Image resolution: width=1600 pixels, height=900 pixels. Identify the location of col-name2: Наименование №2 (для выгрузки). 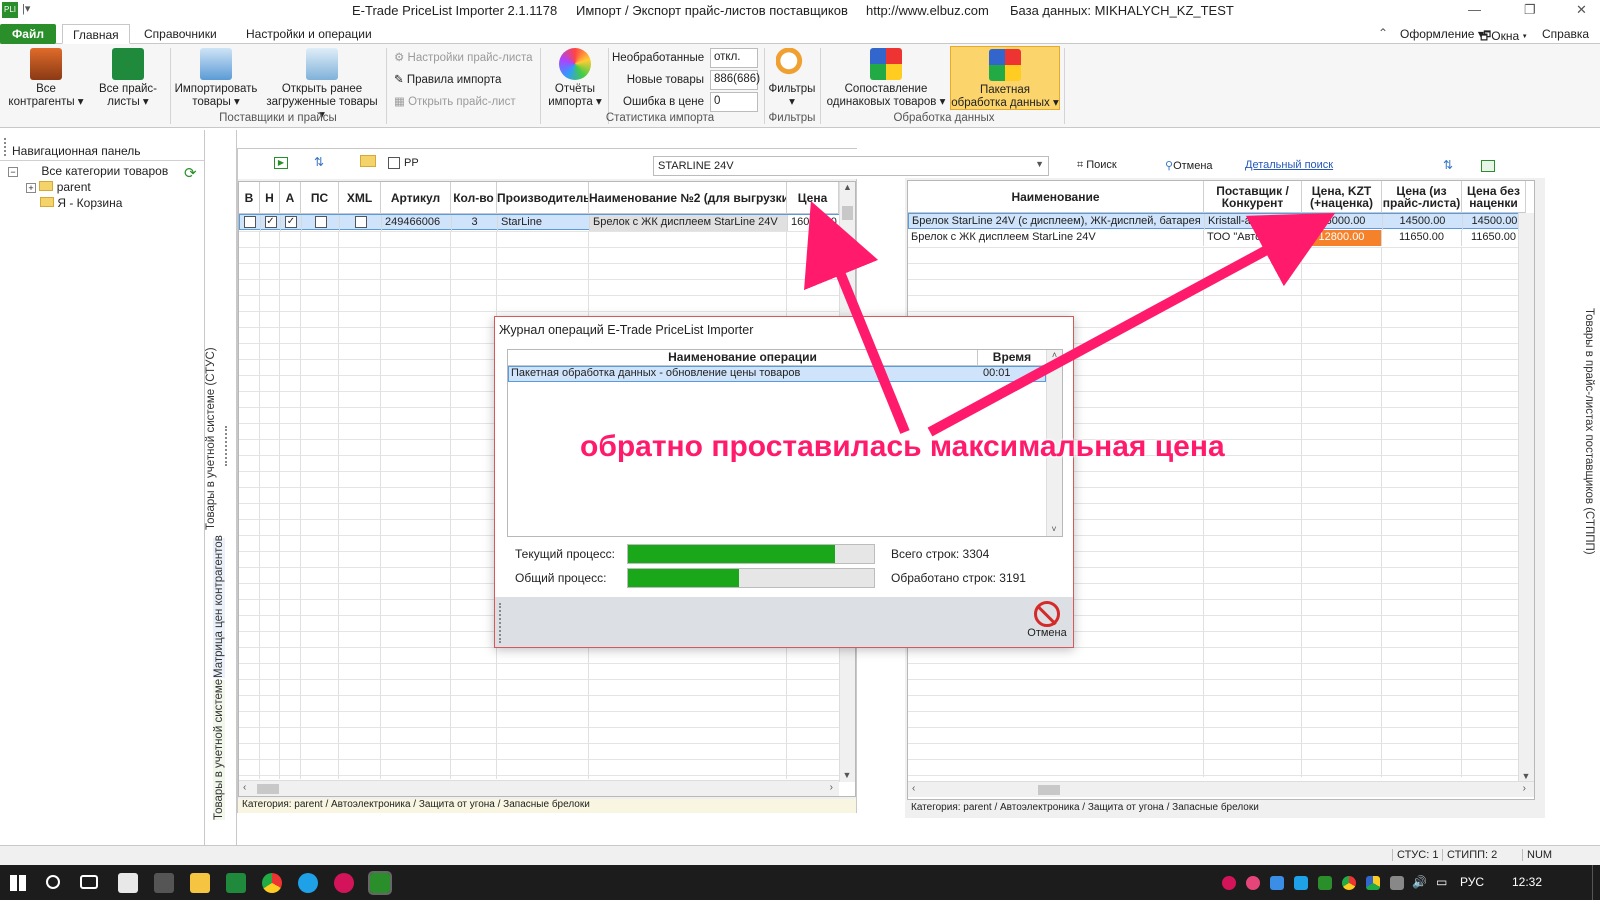
(688, 198).